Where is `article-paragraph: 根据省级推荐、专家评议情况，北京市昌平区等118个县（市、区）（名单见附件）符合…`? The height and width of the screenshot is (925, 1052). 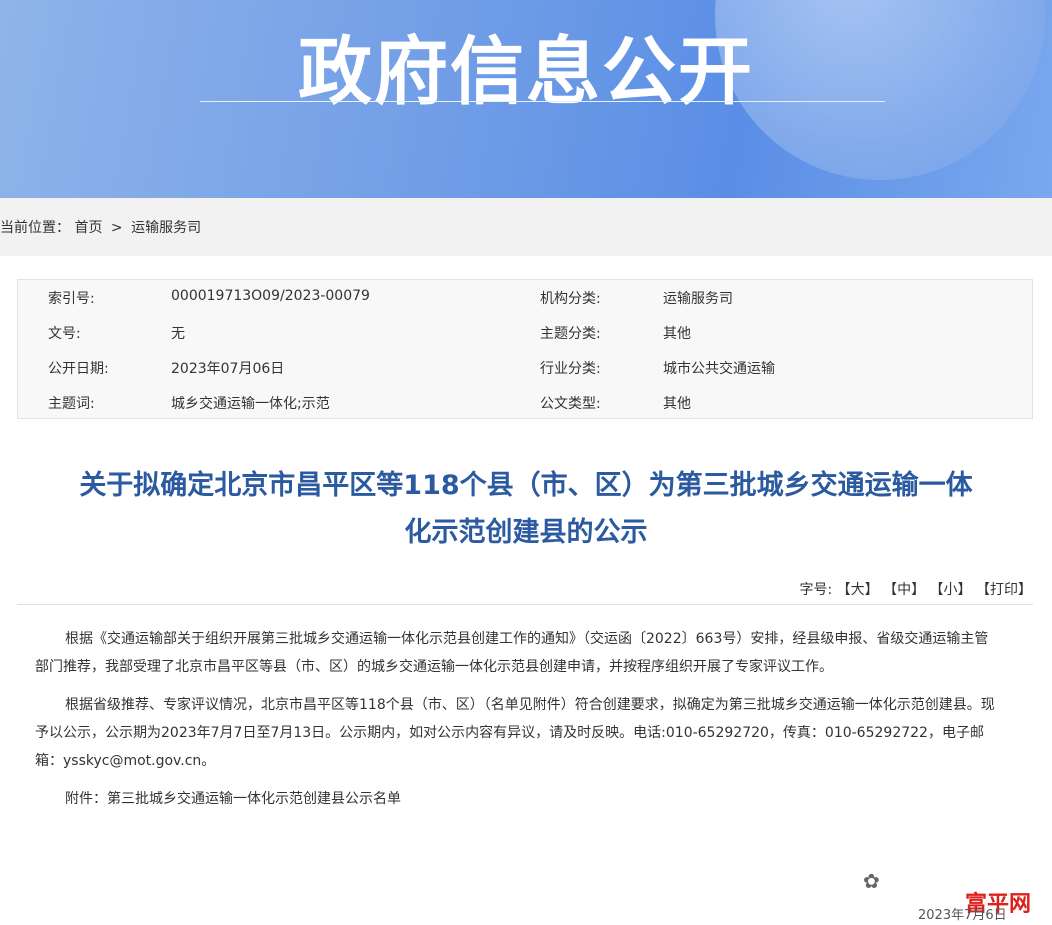
article-paragraph: 根据省级推荐、专家评议情况，北京市昌平区等118个县（市、区）（名单见附件）符合… is located at coordinates (515, 733).